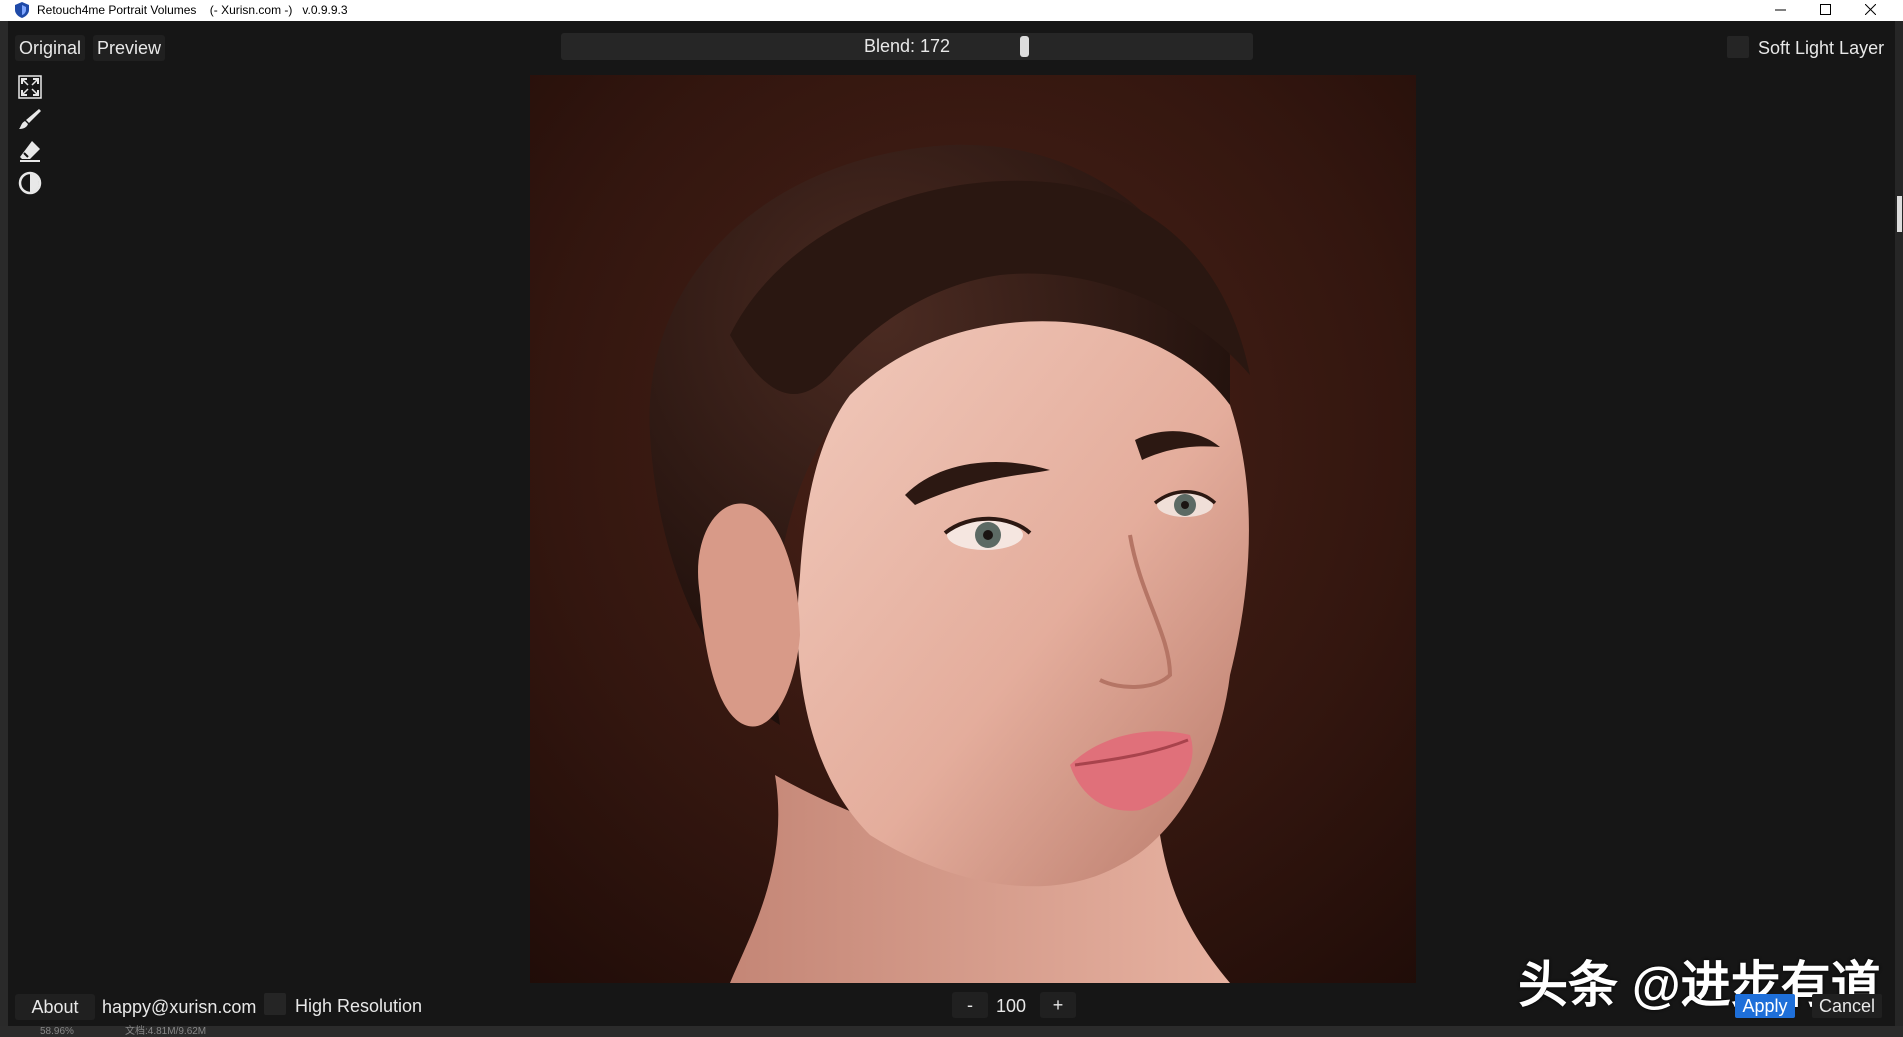  I want to click on eraser-tool, so click(30, 153).